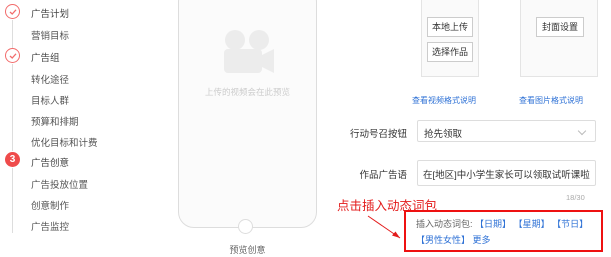 This screenshot has height=257, width=611. What do you see at coordinates (450, 27) in the screenshot?
I see `local-upload-button: 本地上传` at bounding box center [450, 27].